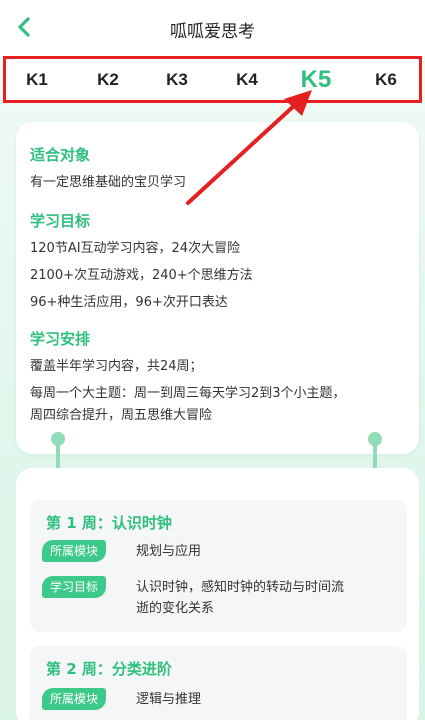 The width and height of the screenshot is (425, 720). What do you see at coordinates (141, 275) in the screenshot?
I see `goal-line: 2100+次互动游戏，240+个思维方法` at bounding box center [141, 275].